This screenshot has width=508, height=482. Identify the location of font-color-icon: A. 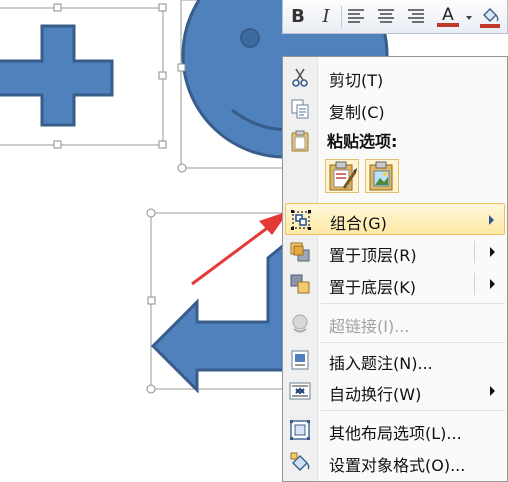
(448, 17).